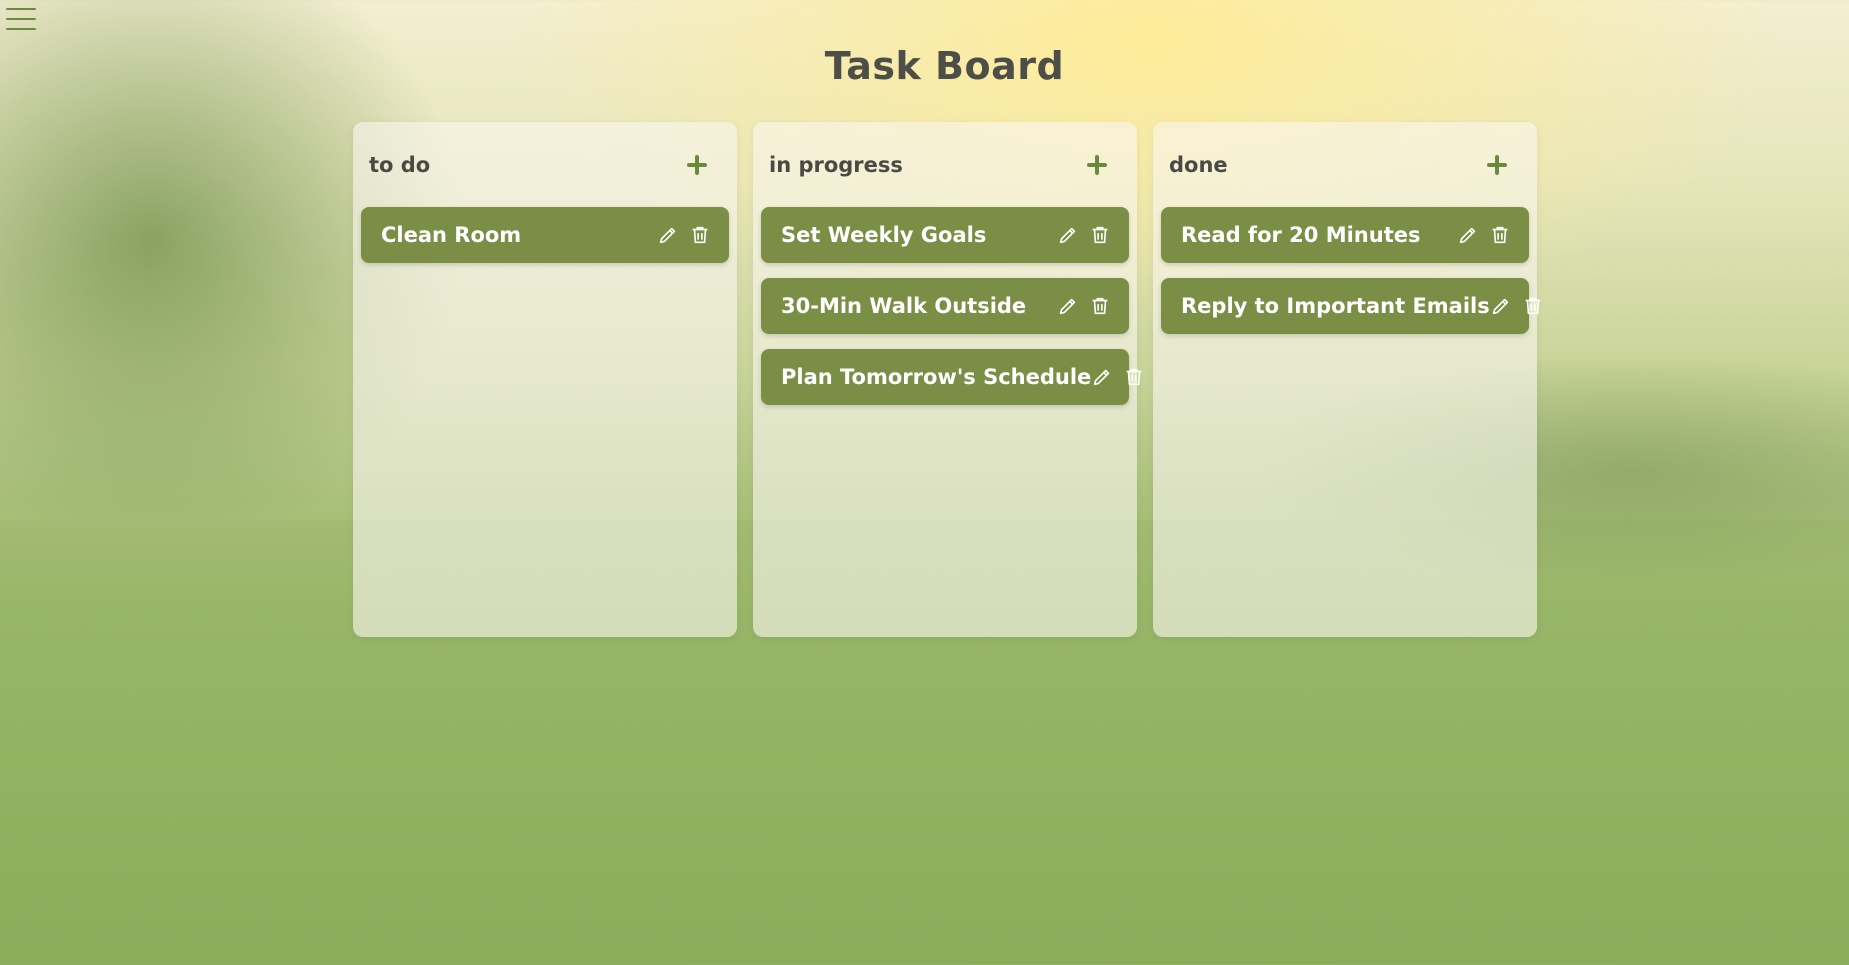  I want to click on task-card: Clean Room, so click(545, 235).